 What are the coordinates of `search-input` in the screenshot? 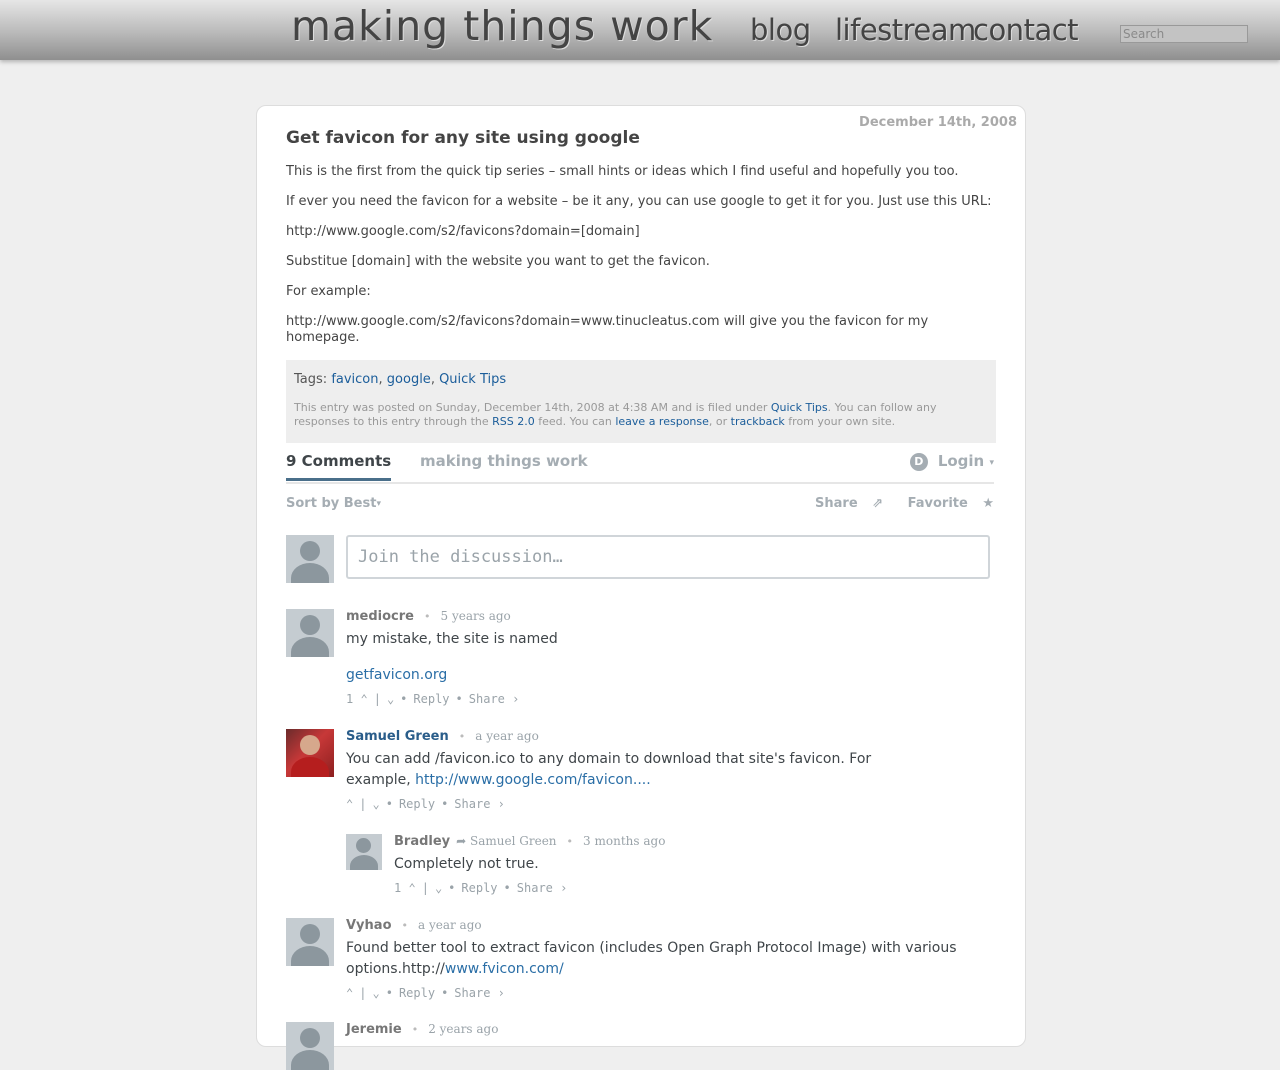 It's located at (1184, 34).